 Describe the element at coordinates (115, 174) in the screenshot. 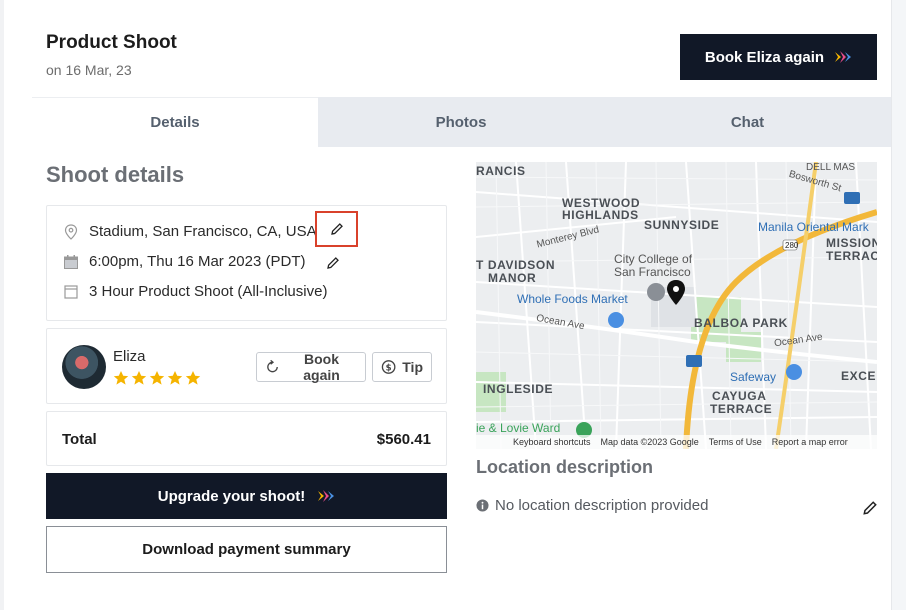

I see `shoot-details-heading: Shoot details` at that location.